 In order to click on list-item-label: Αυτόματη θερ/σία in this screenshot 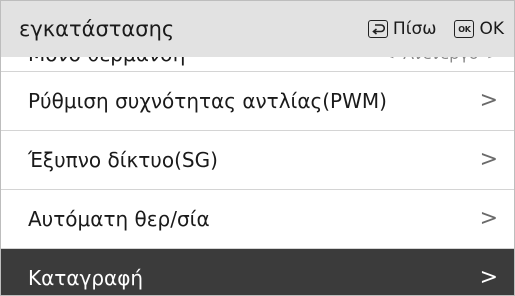, I will do `click(119, 219)`.